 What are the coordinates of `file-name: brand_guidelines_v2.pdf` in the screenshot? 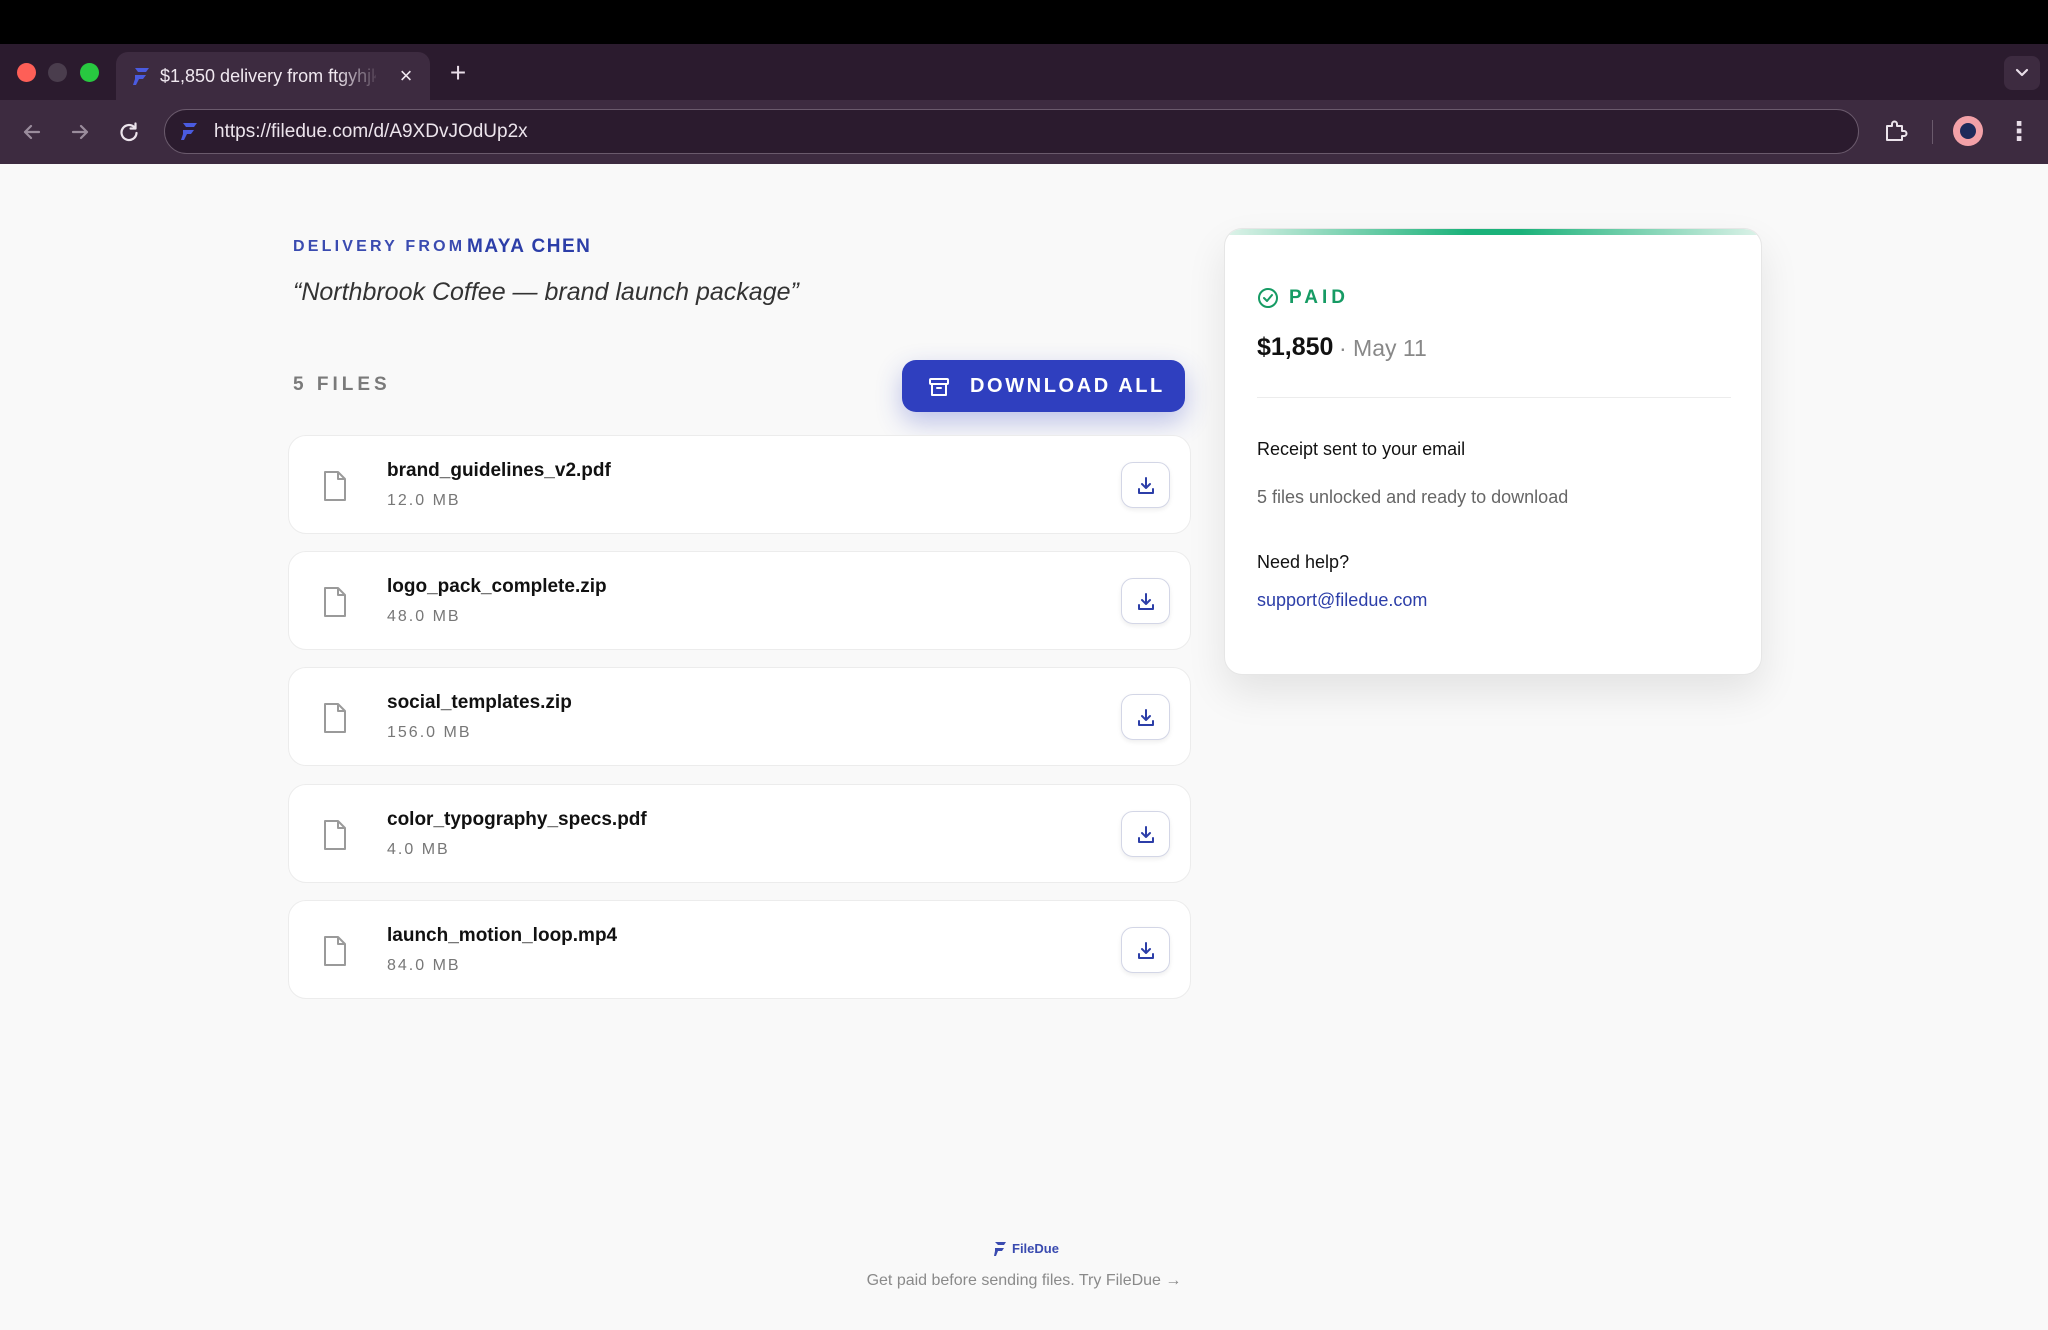 It's located at (499, 470).